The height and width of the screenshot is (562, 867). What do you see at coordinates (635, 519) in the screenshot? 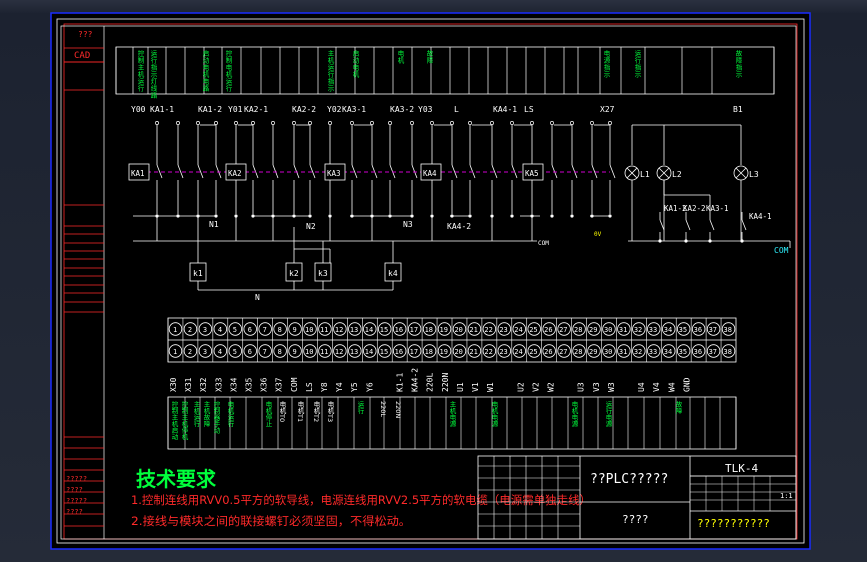
I see `title-block-sub: ????` at bounding box center [635, 519].